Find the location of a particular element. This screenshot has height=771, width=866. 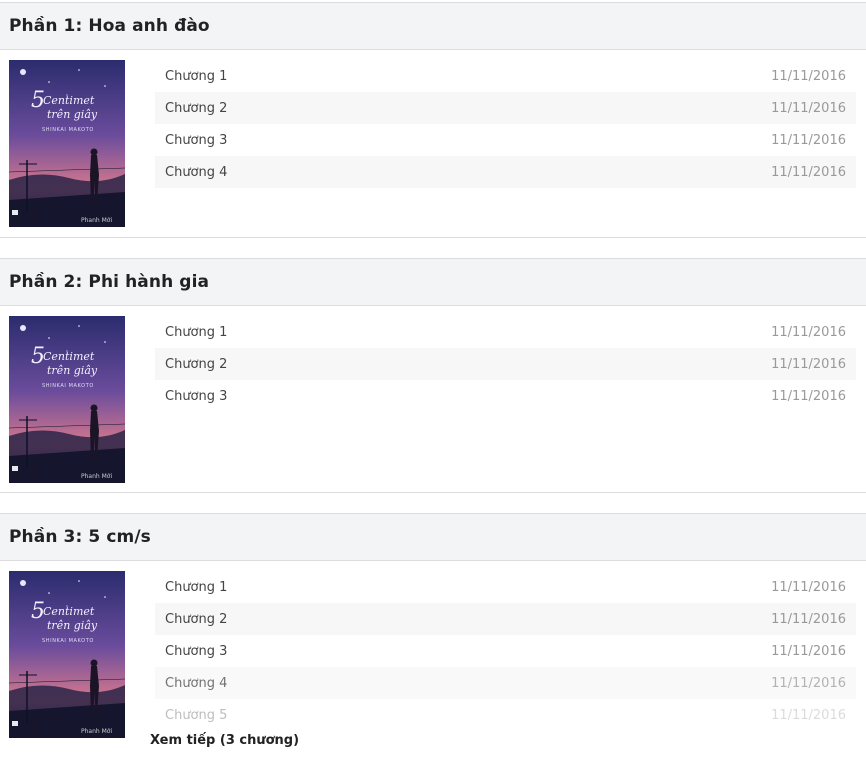

volume-header: Phần 1: Hoa anh đào is located at coordinates (433, 26).